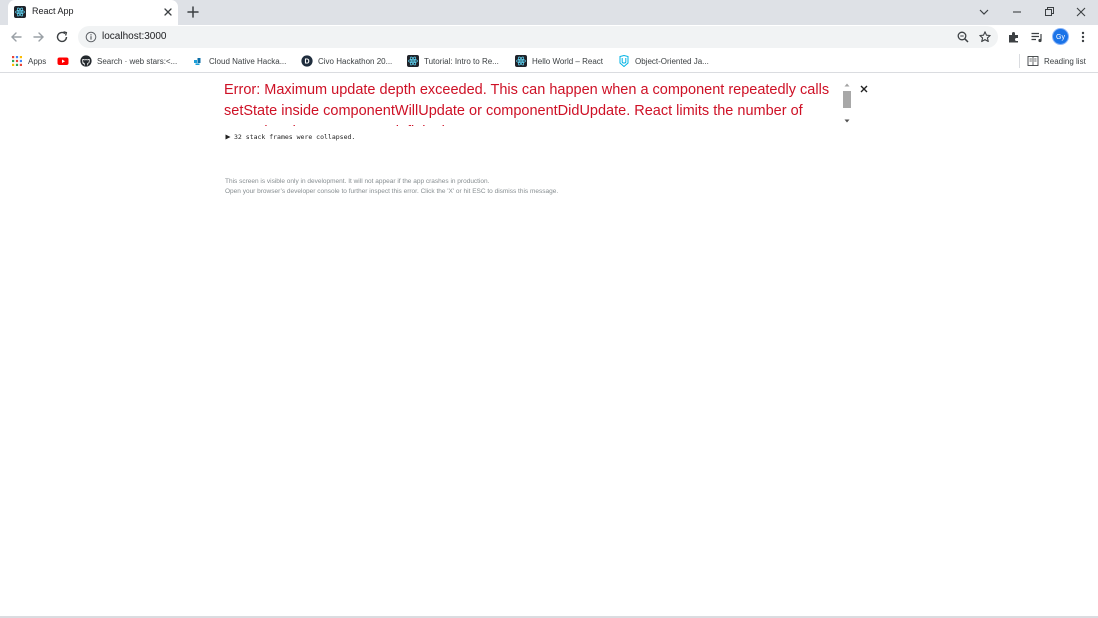  Describe the element at coordinates (16, 37) in the screenshot. I see `back-arrow-icon` at that location.